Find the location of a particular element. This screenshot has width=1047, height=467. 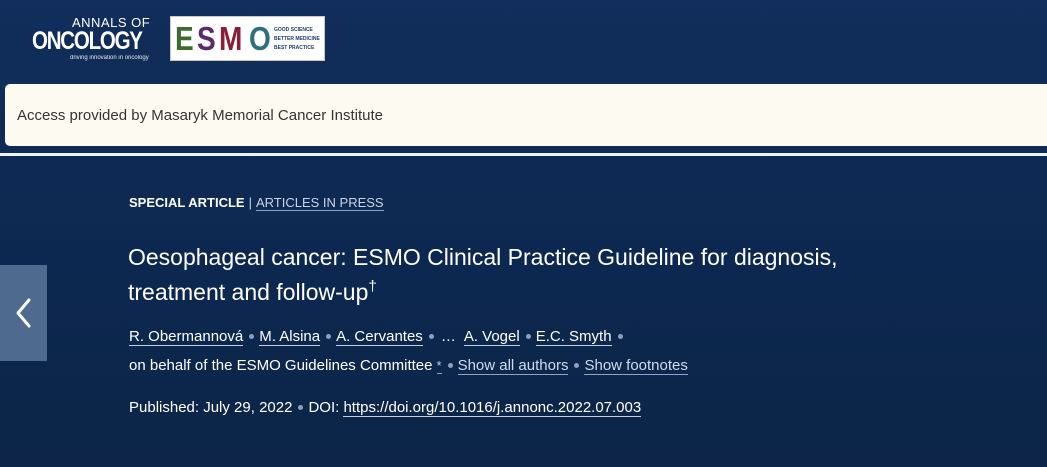

doi-label: DOI: is located at coordinates (324, 407).